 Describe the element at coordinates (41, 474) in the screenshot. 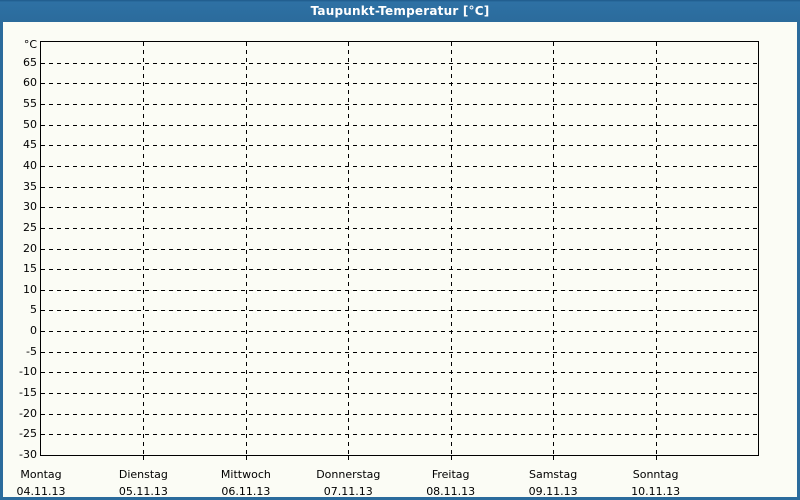

I see `x-day-label: Montag` at that location.